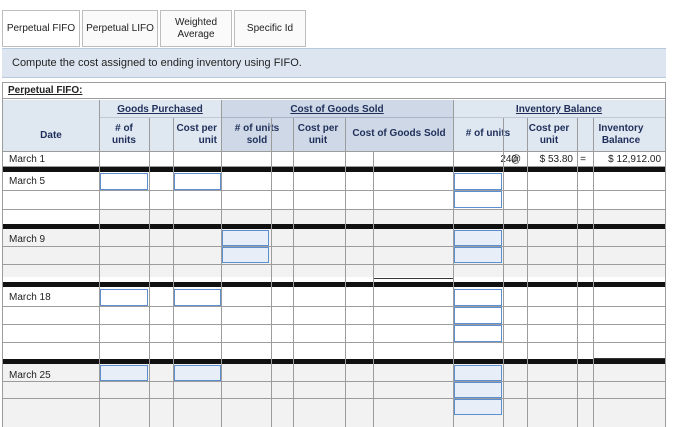  Describe the element at coordinates (556, 159) in the screenshot. I see `march1-cost: $ 53.80` at that location.